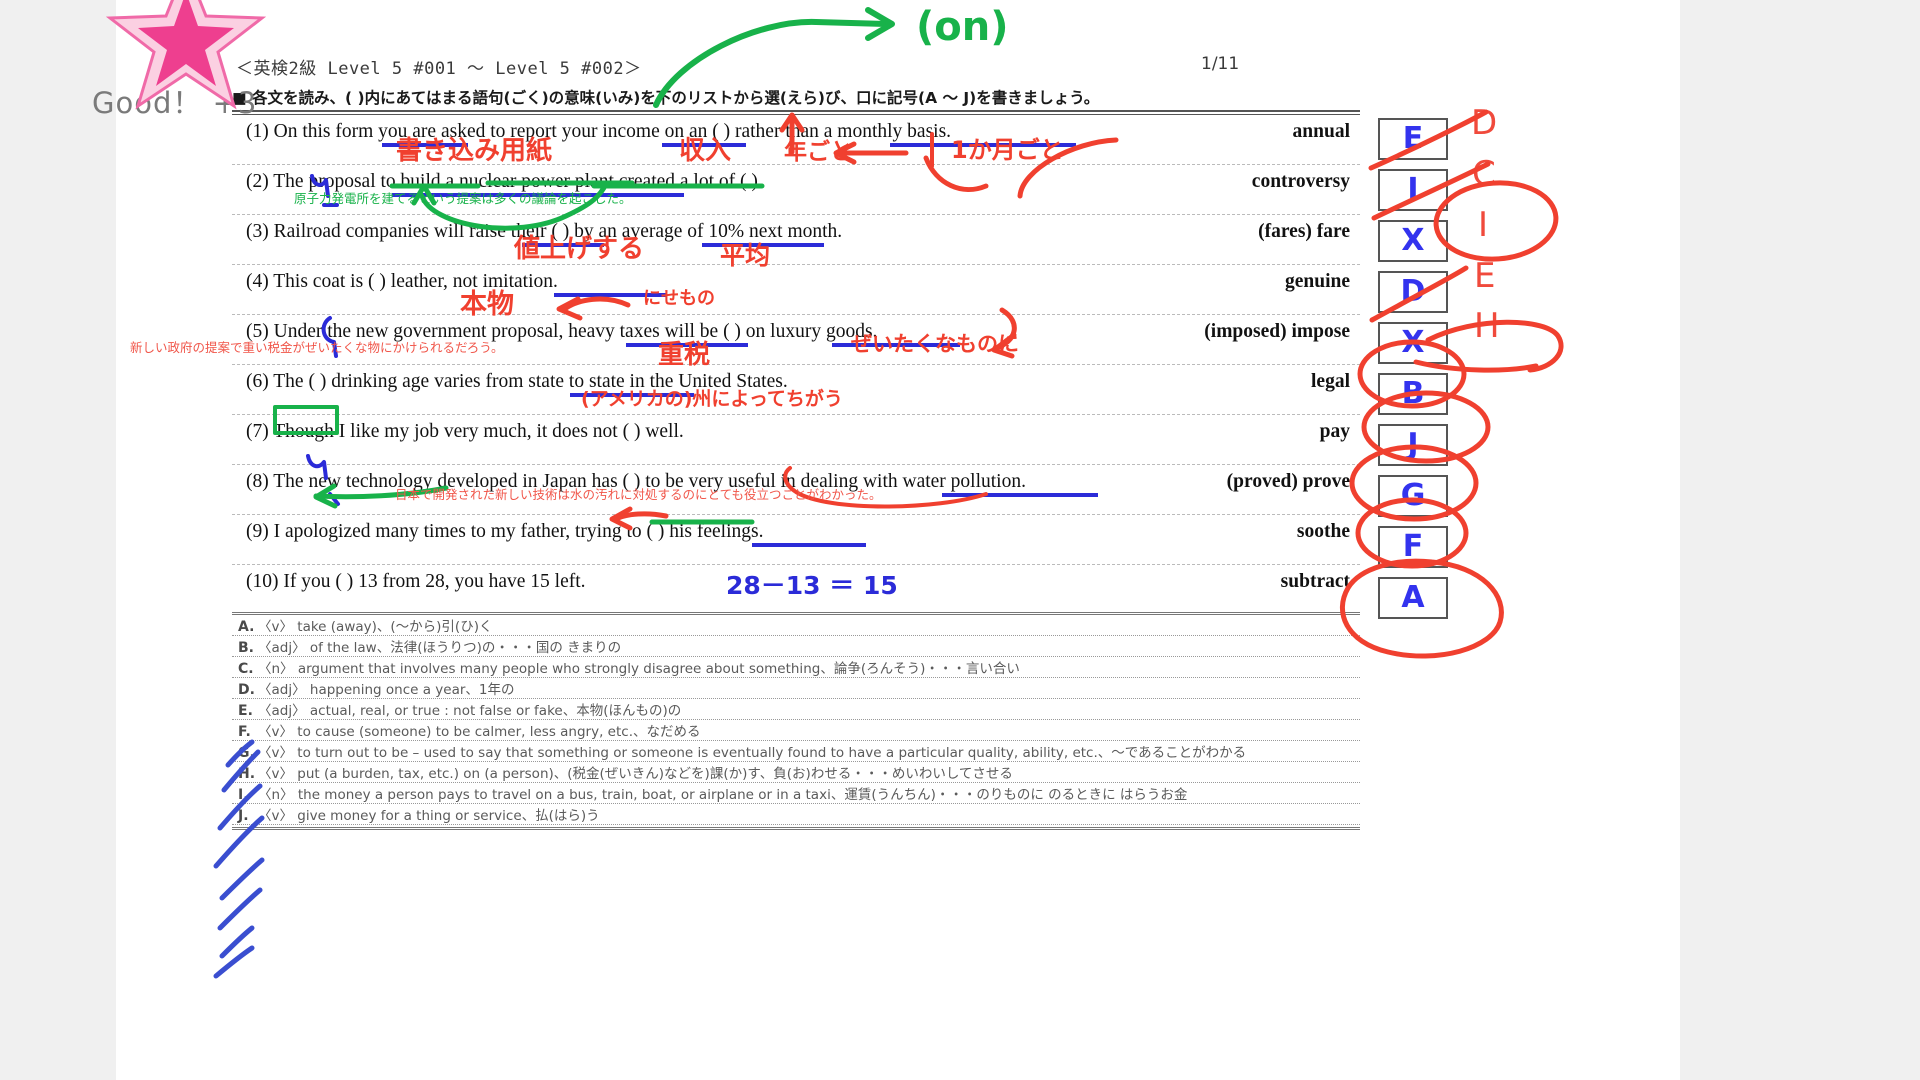 Image resolution: width=1920 pixels, height=1080 pixels. I want to click on answer-box: A, so click(1413, 598).